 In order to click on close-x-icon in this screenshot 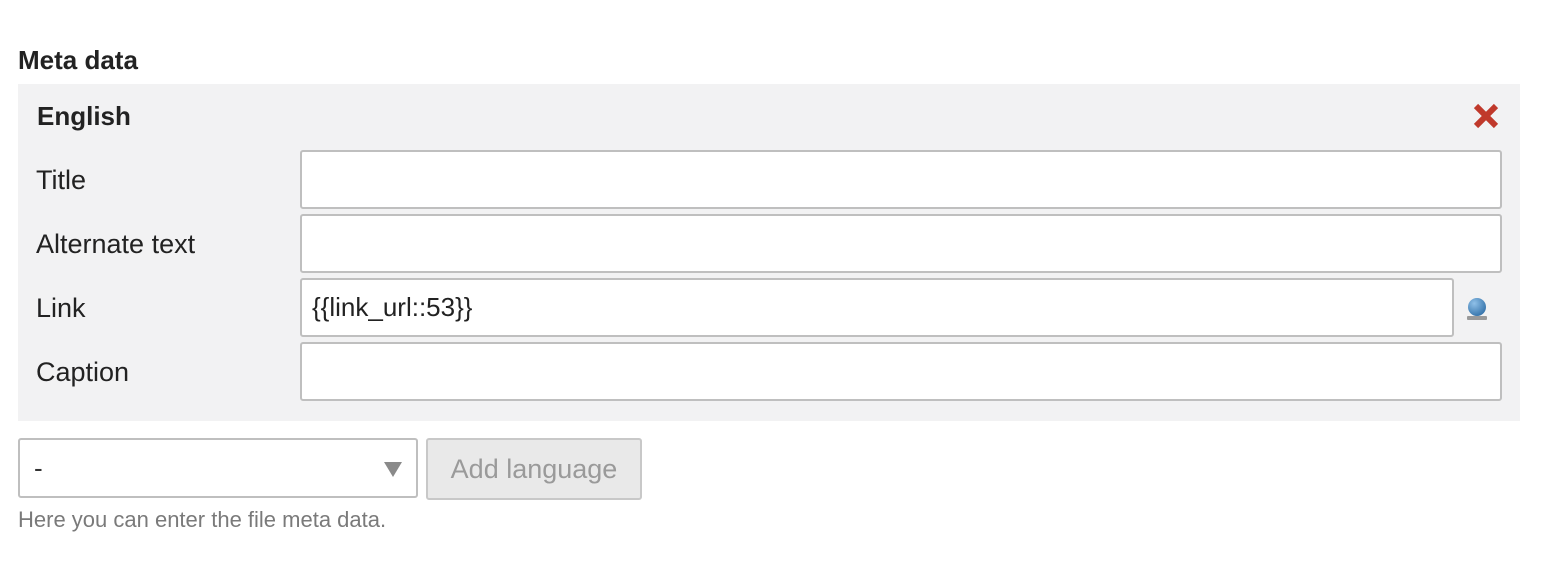, I will do `click(1486, 116)`.